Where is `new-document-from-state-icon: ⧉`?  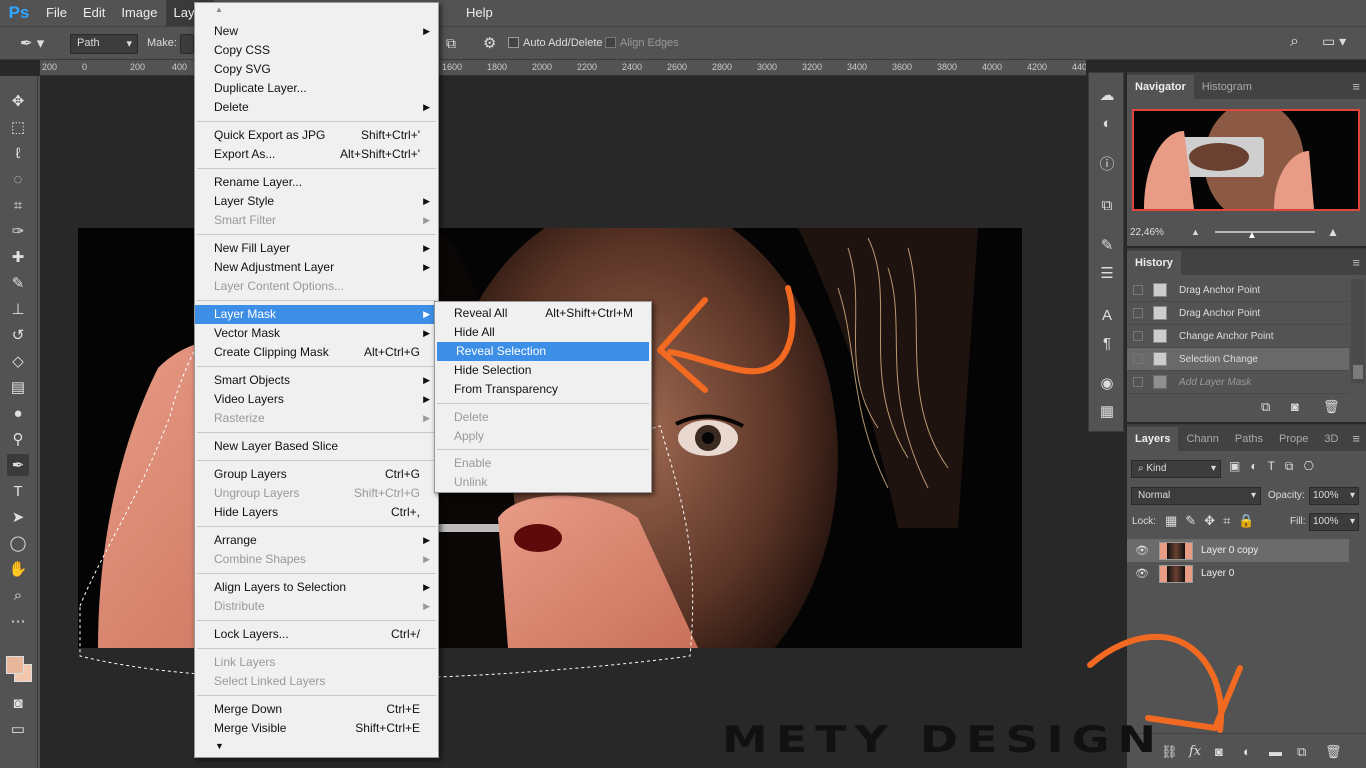 new-document-from-state-icon: ⧉ is located at coordinates (1265, 407).